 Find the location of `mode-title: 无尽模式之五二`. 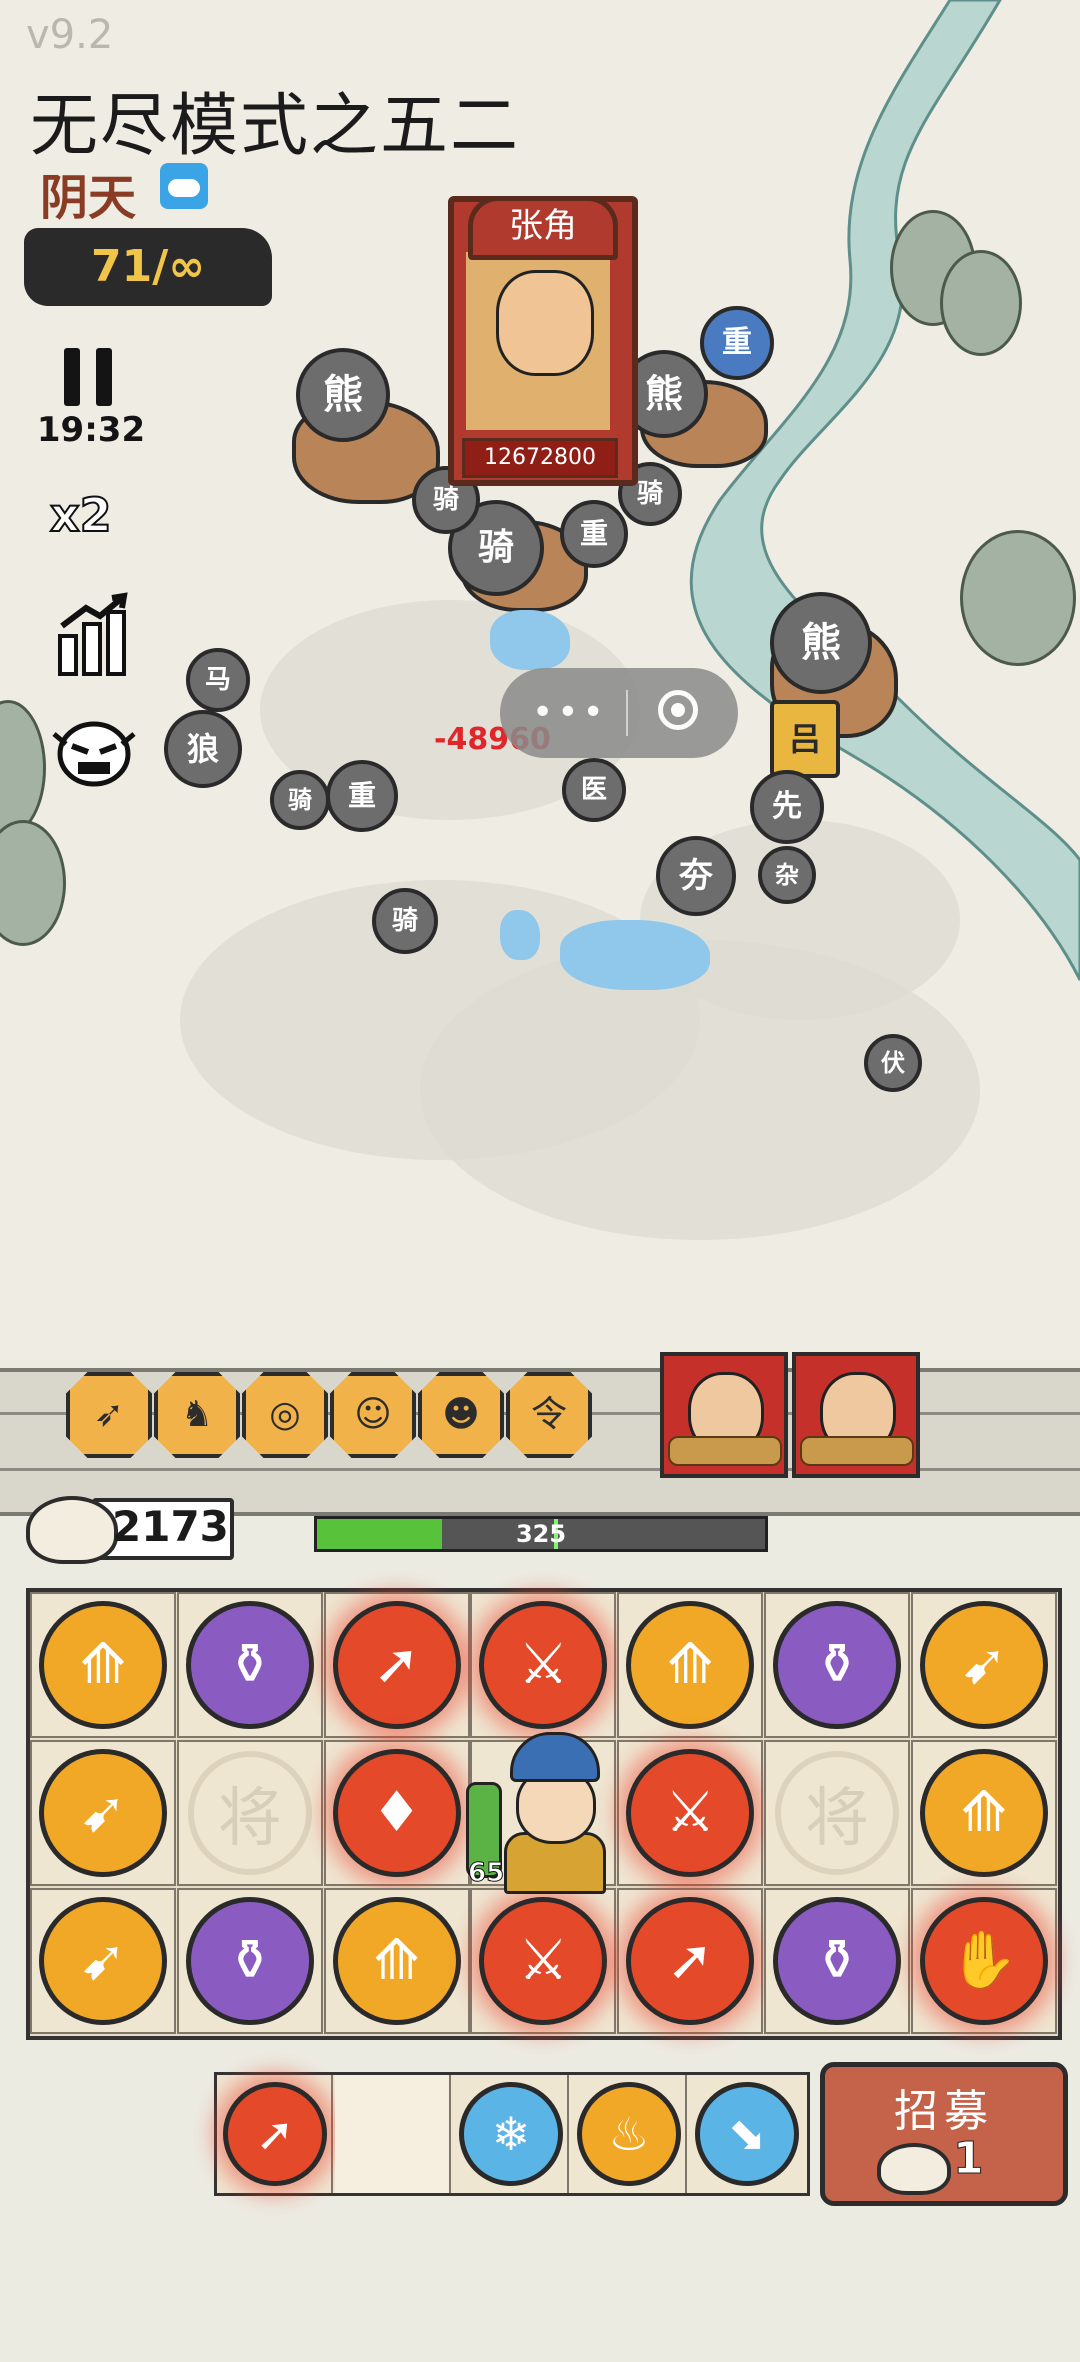

mode-title: 无尽模式之五二 is located at coordinates (275, 126).